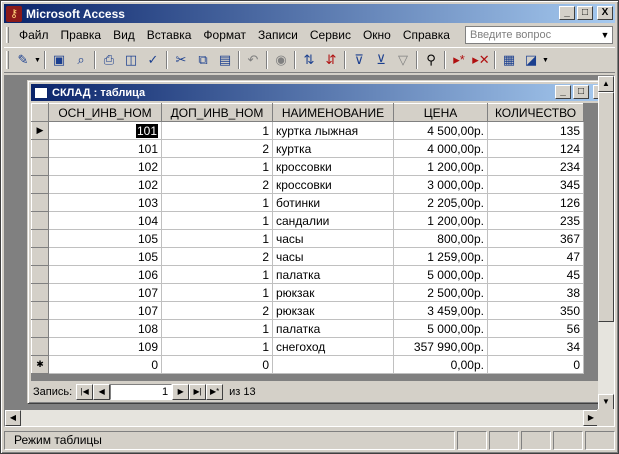 This screenshot has width=619, height=454. What do you see at coordinates (141, 392) in the screenshot?
I see `record-number-input: 1` at bounding box center [141, 392].